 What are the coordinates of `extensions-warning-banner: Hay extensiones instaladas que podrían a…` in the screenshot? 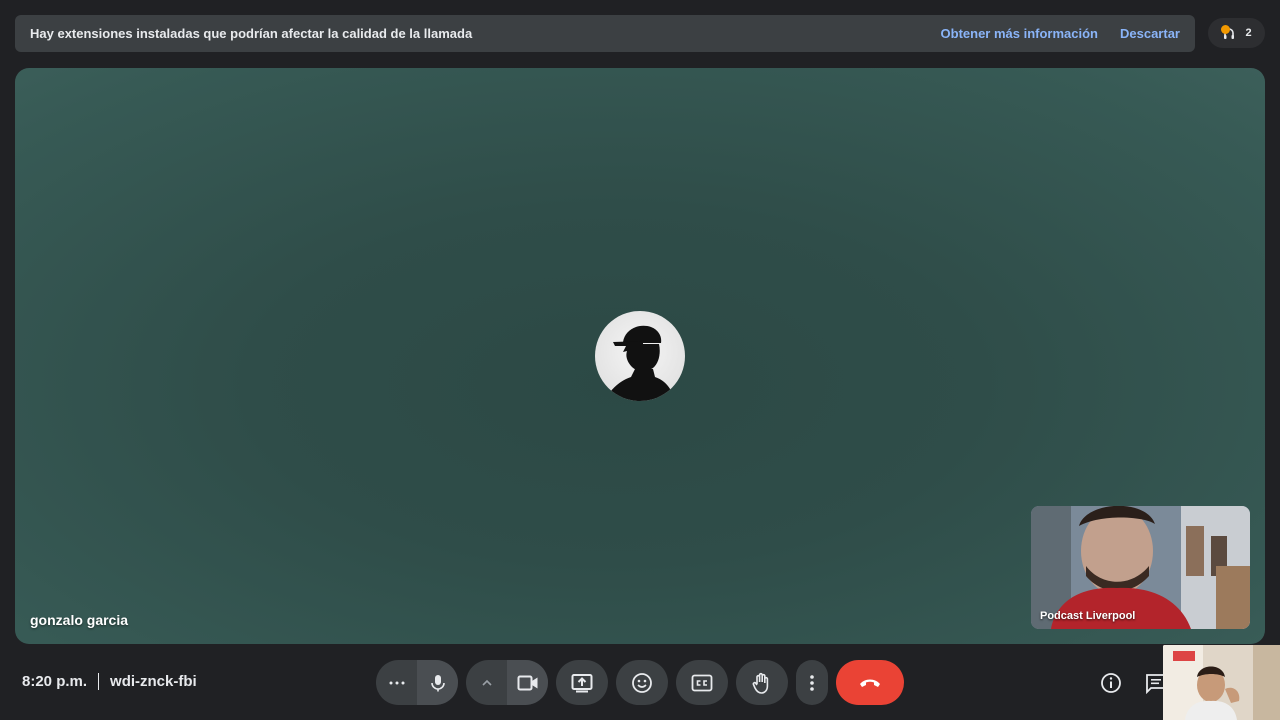 It's located at (605, 33).